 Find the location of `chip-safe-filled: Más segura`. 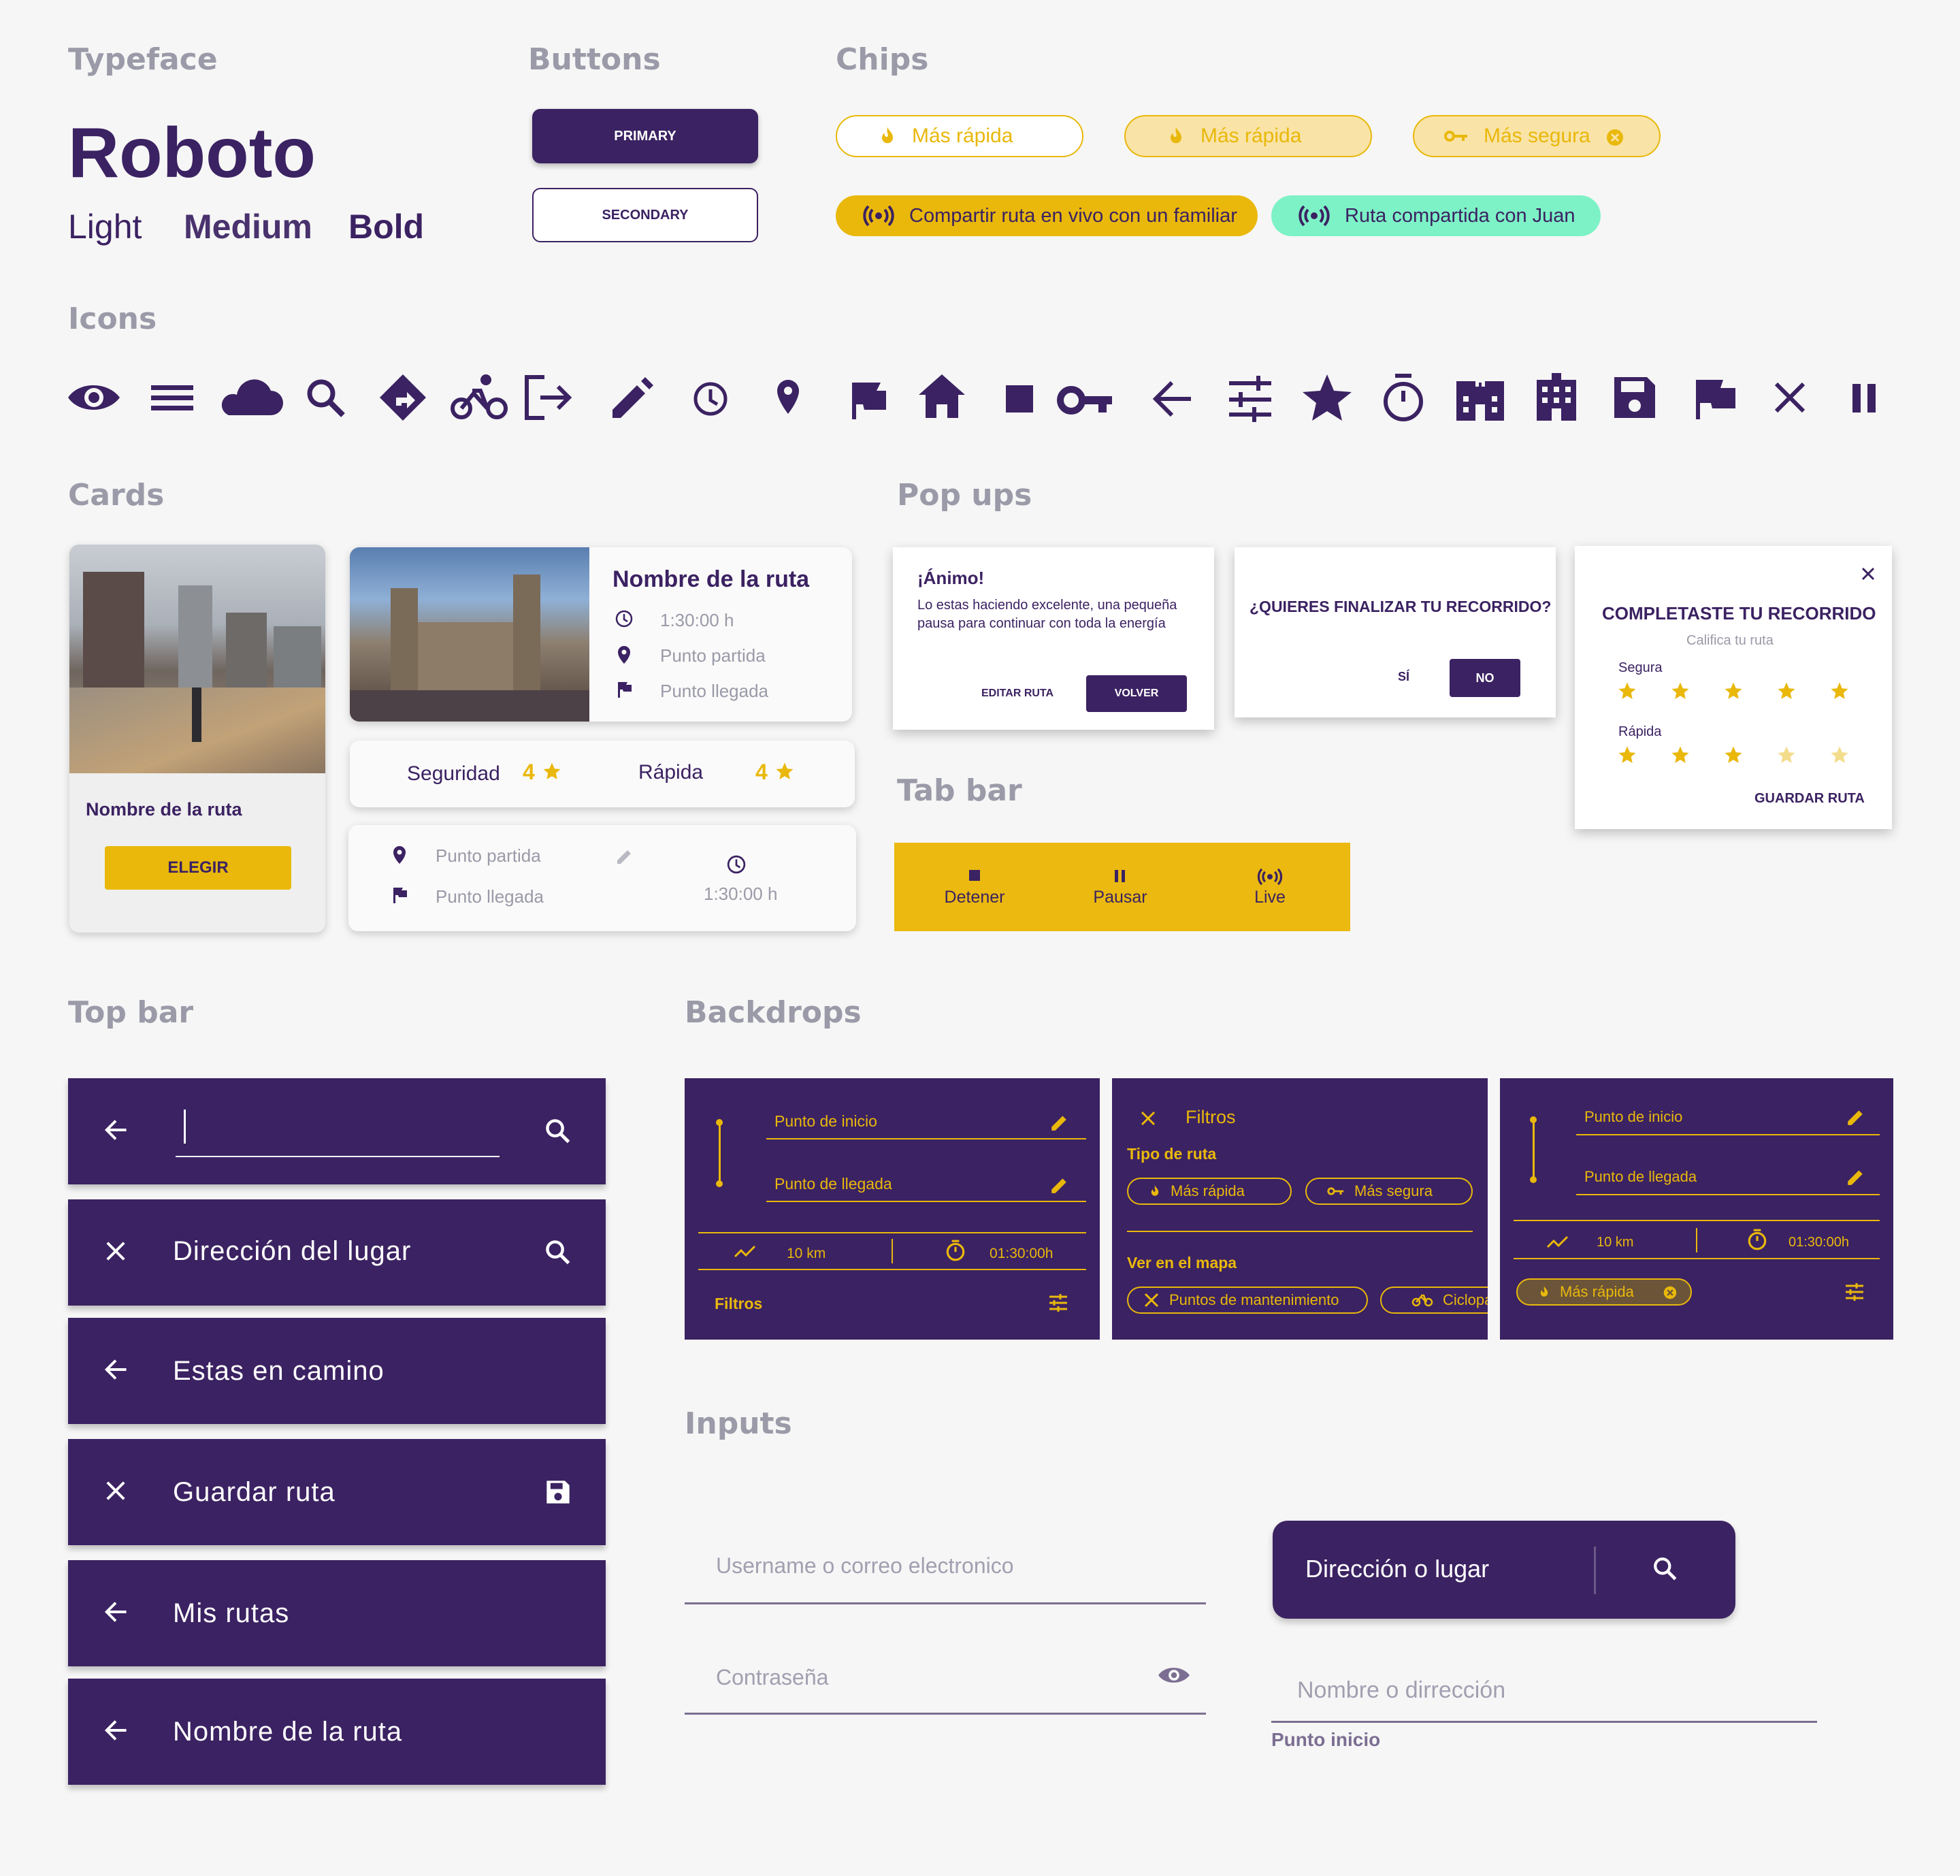

chip-safe-filled: Más segura is located at coordinates (1537, 136).